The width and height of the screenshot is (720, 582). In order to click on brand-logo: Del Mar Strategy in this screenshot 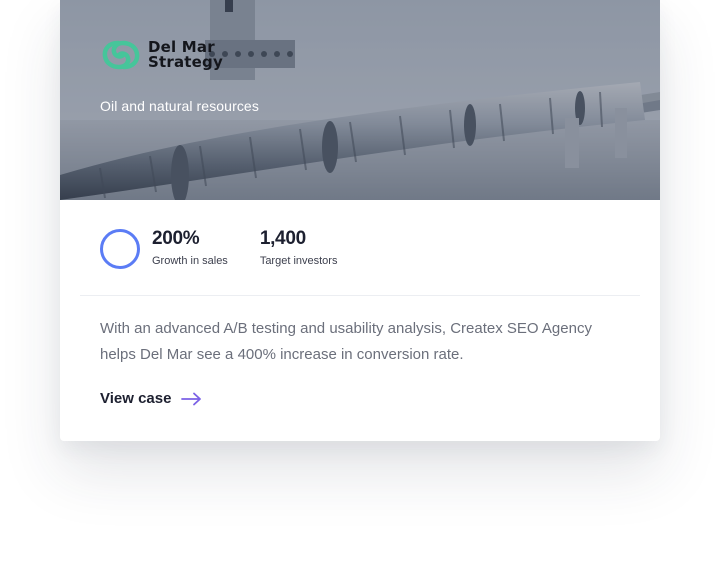, I will do `click(161, 55)`.